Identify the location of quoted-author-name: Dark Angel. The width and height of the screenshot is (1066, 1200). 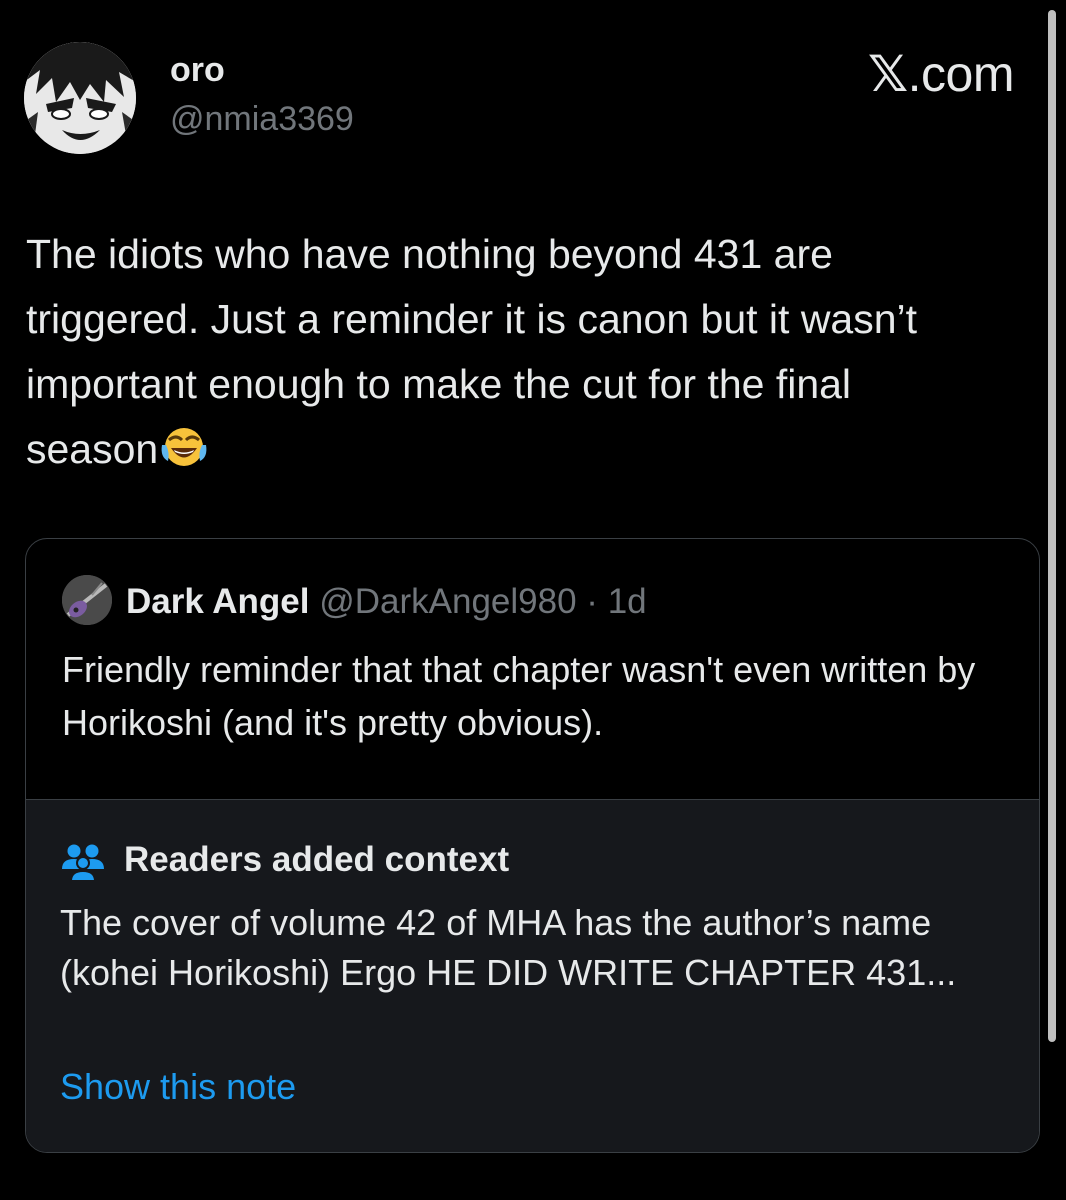
(217, 601).